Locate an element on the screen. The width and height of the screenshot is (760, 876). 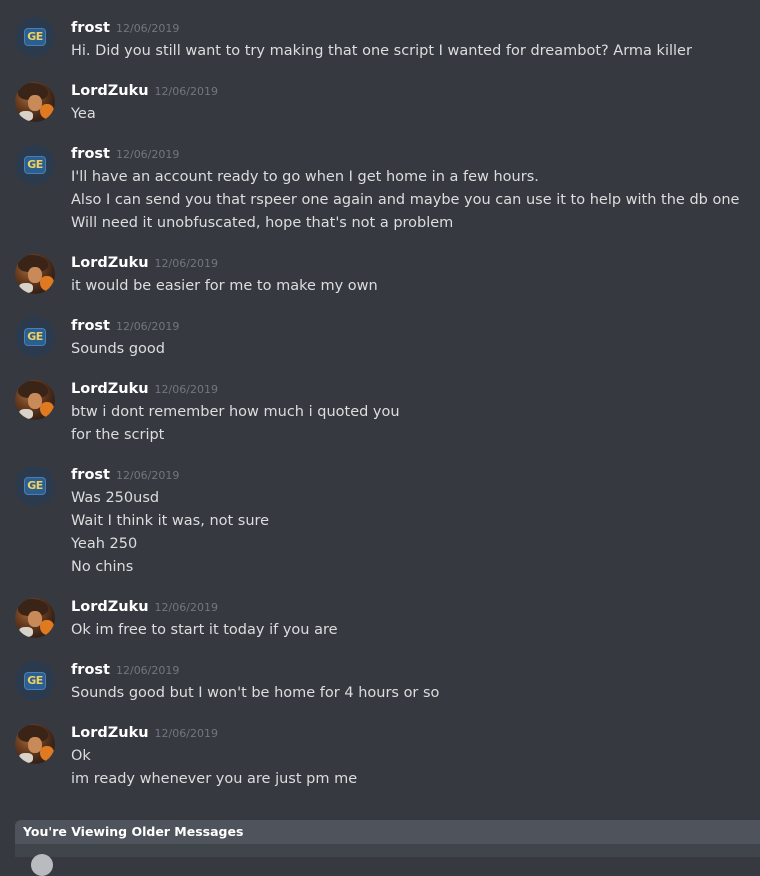
upload-icon is located at coordinates (42, 865).